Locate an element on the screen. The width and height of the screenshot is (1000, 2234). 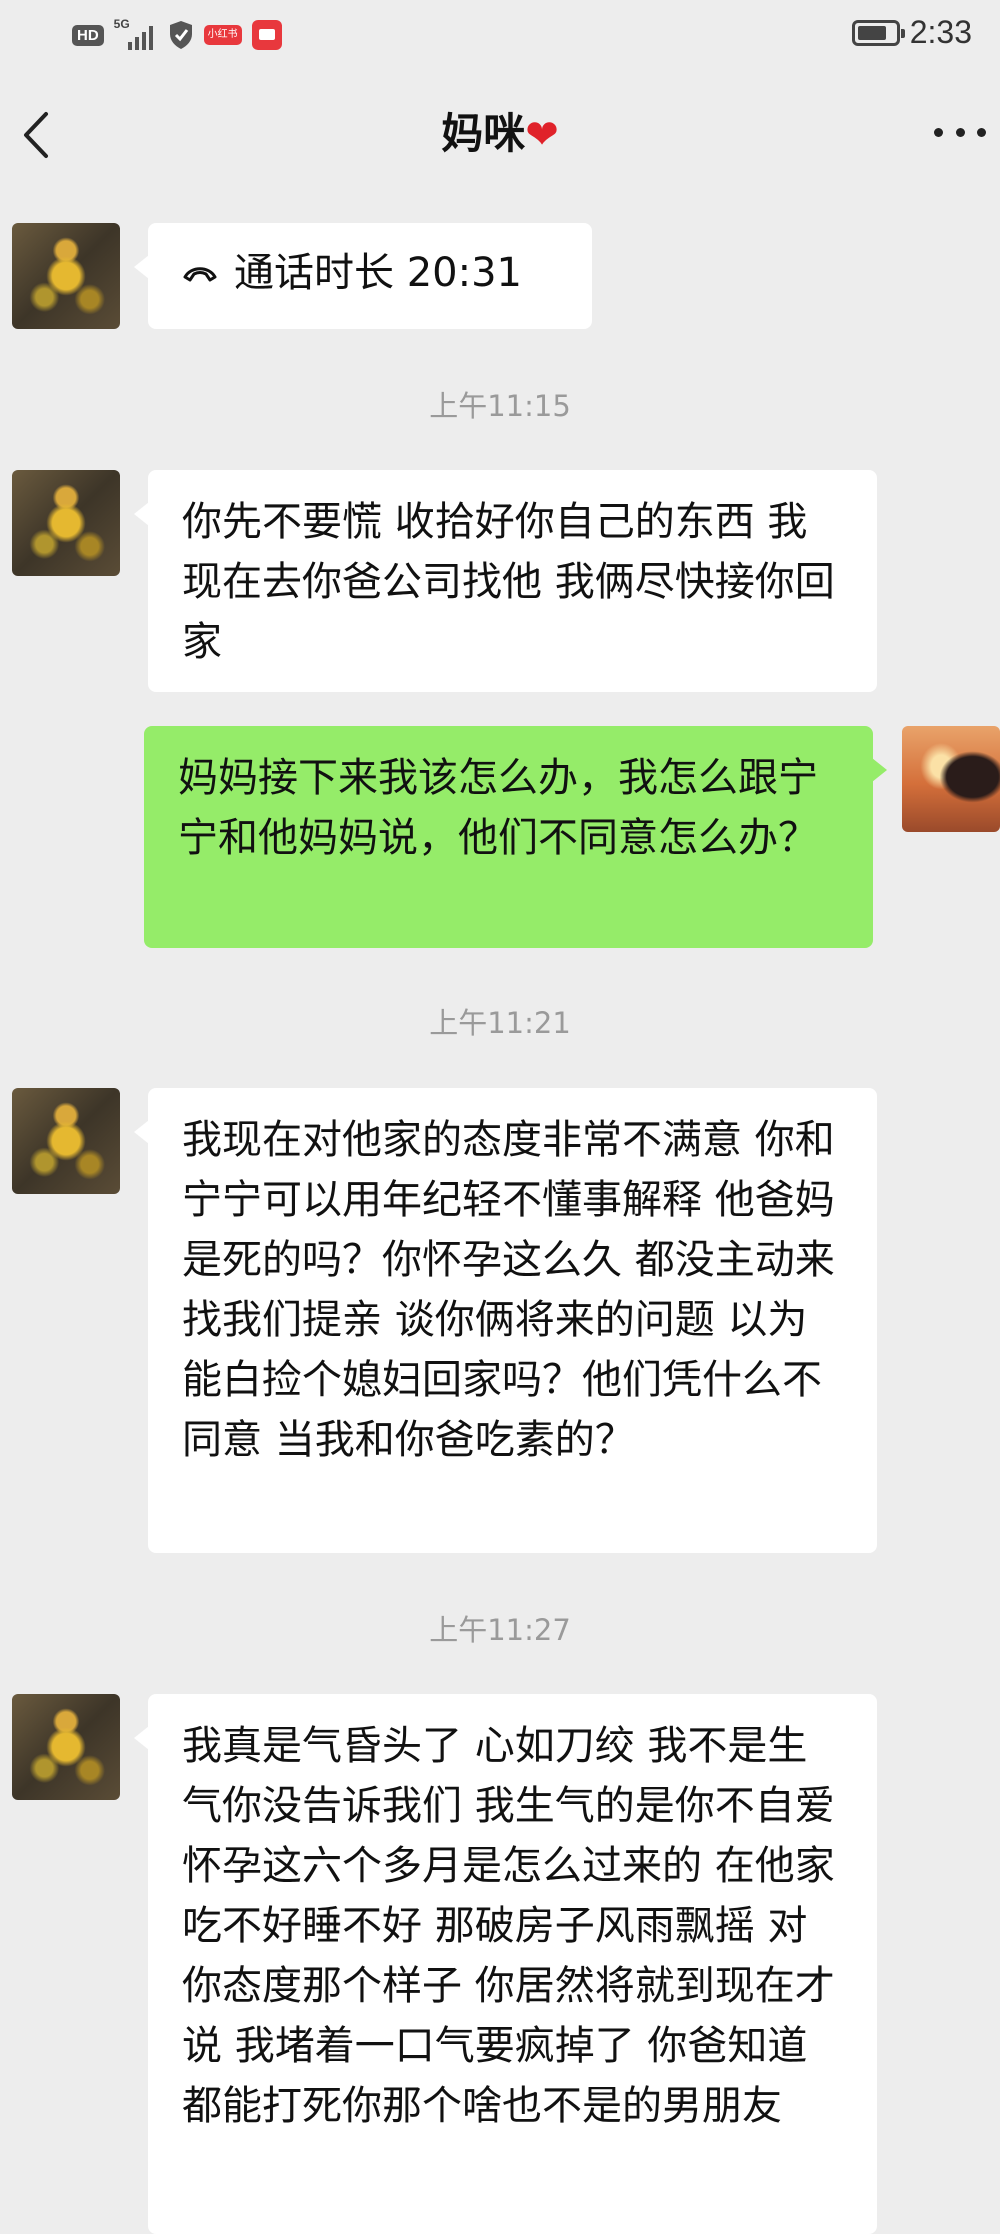
chat-title: 妈咪❤ is located at coordinates (500, 130).